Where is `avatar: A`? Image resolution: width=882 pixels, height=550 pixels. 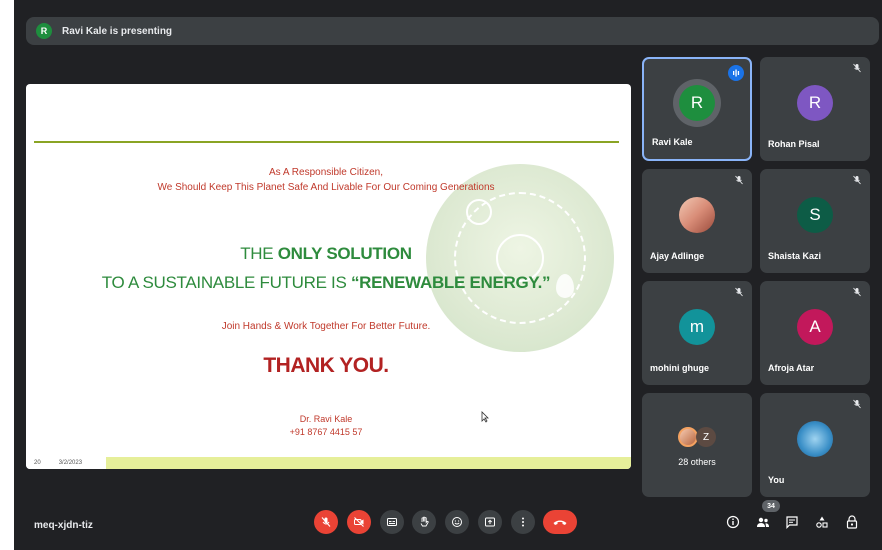
avatar: A is located at coordinates (815, 327).